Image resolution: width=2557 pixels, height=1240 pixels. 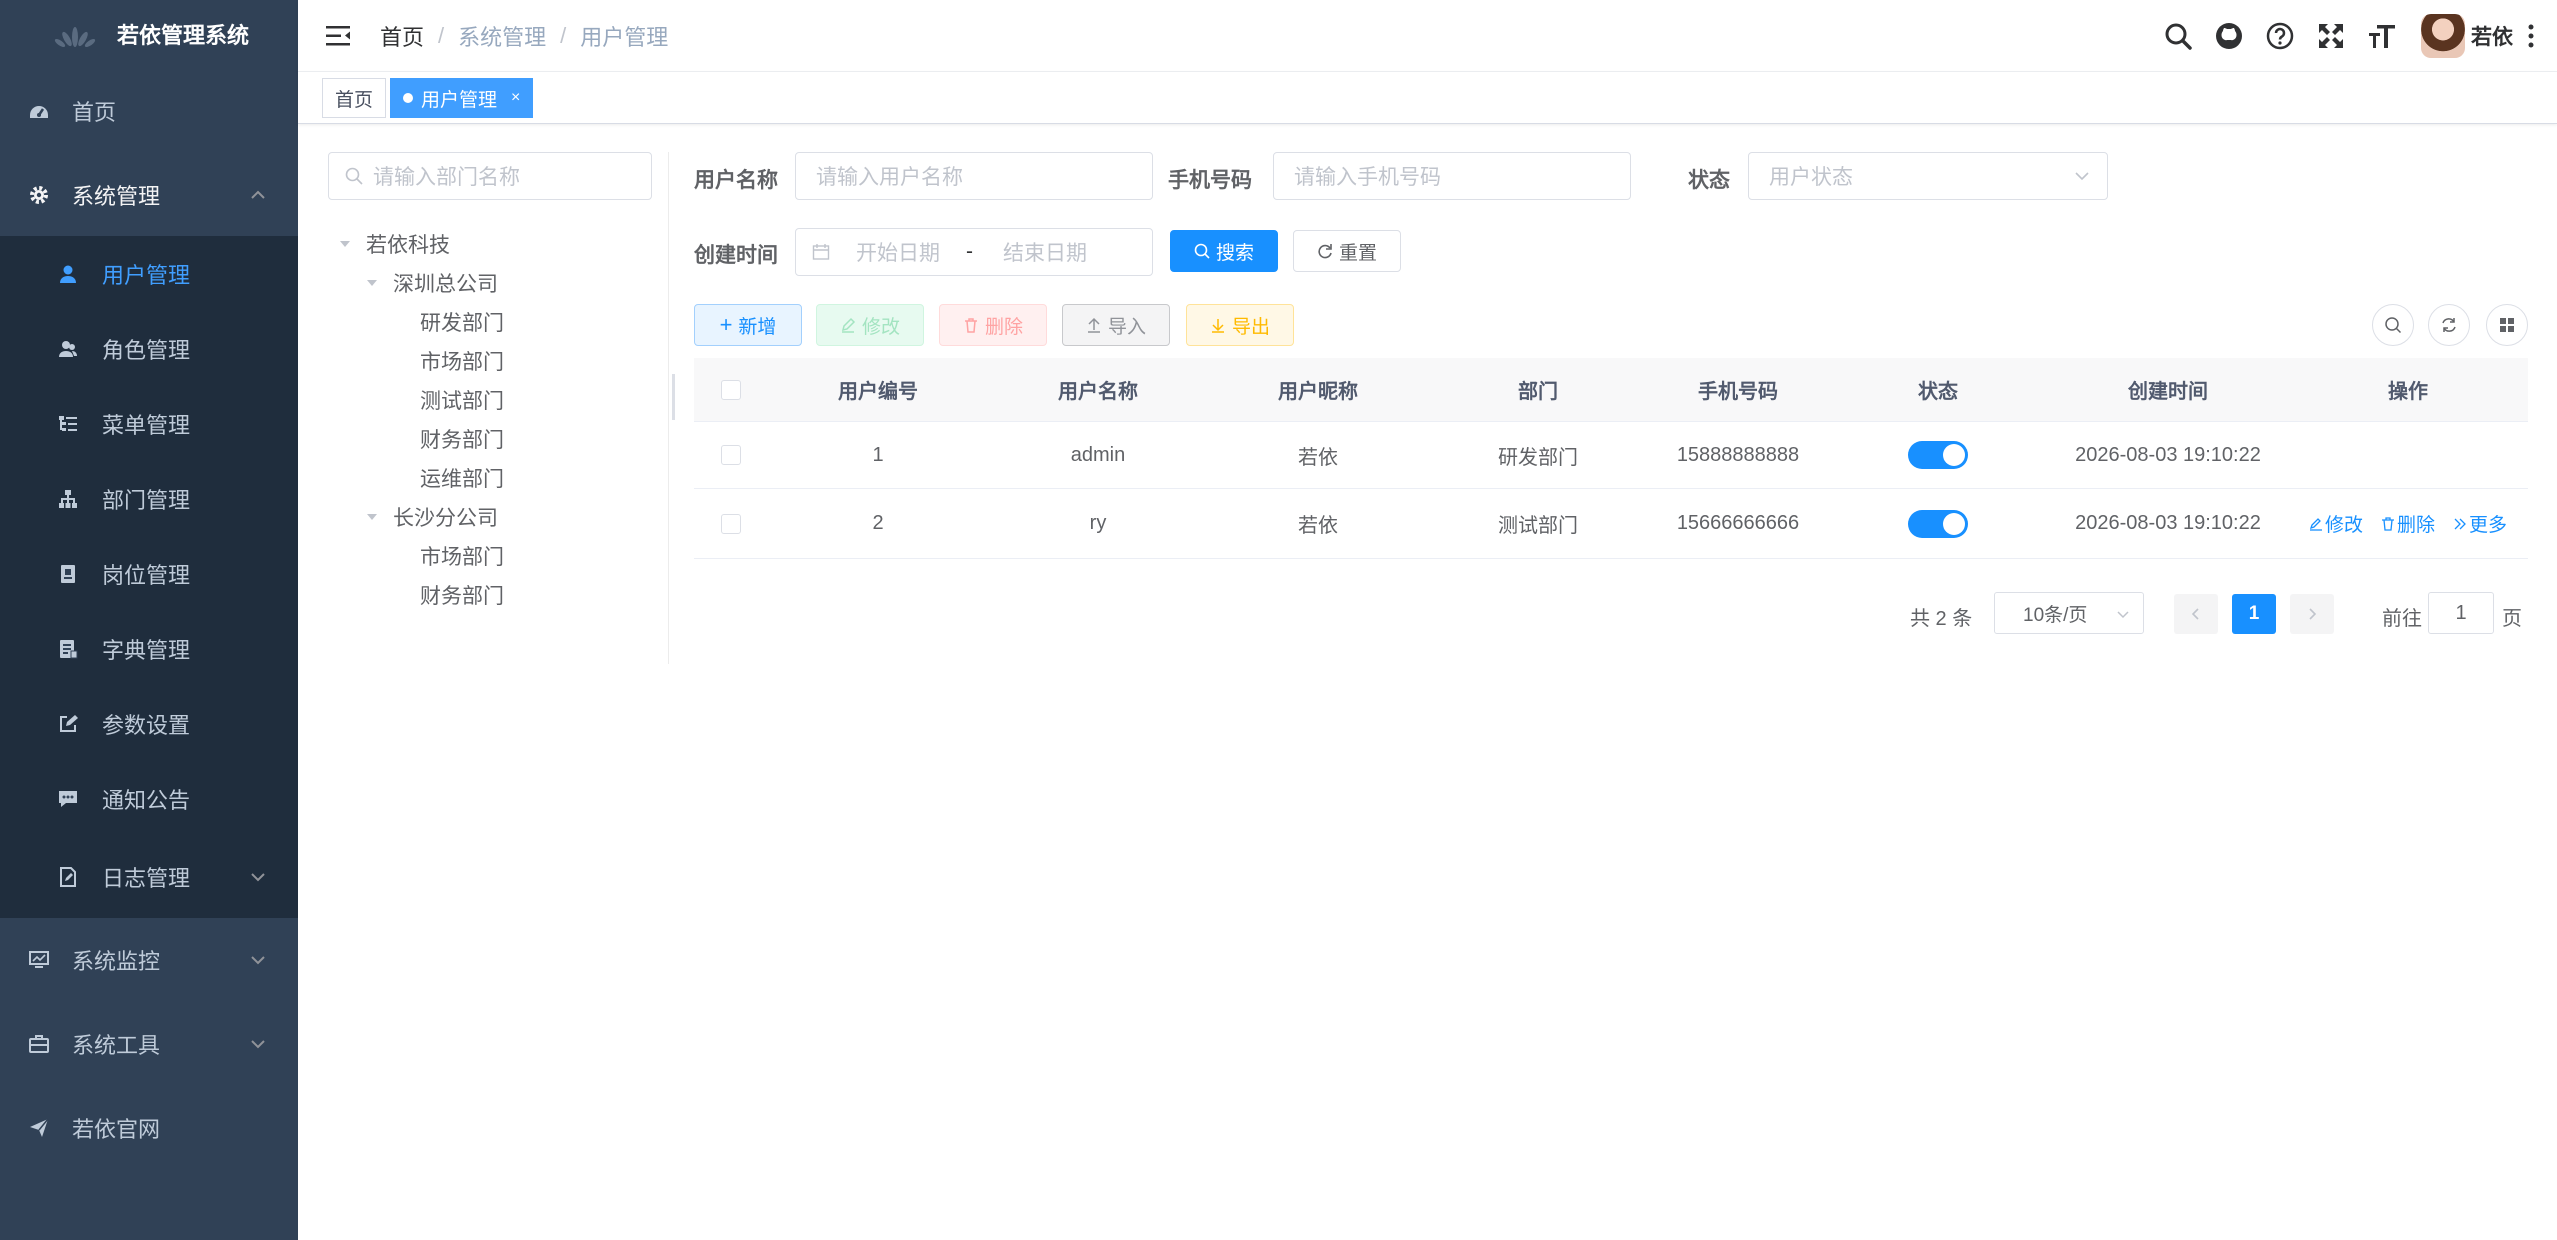 What do you see at coordinates (149, 34) in the screenshot?
I see `logo: 若依管理系统` at bounding box center [149, 34].